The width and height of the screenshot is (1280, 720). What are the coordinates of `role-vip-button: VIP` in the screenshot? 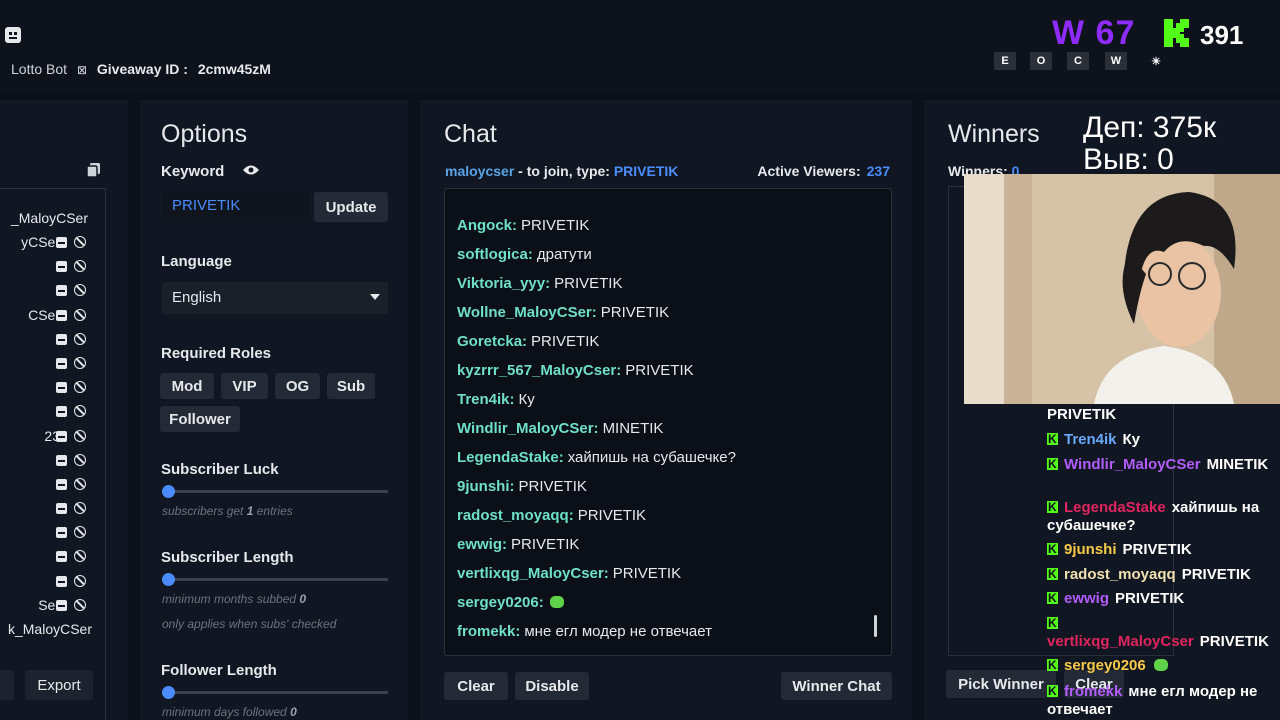 It's located at (244, 386).